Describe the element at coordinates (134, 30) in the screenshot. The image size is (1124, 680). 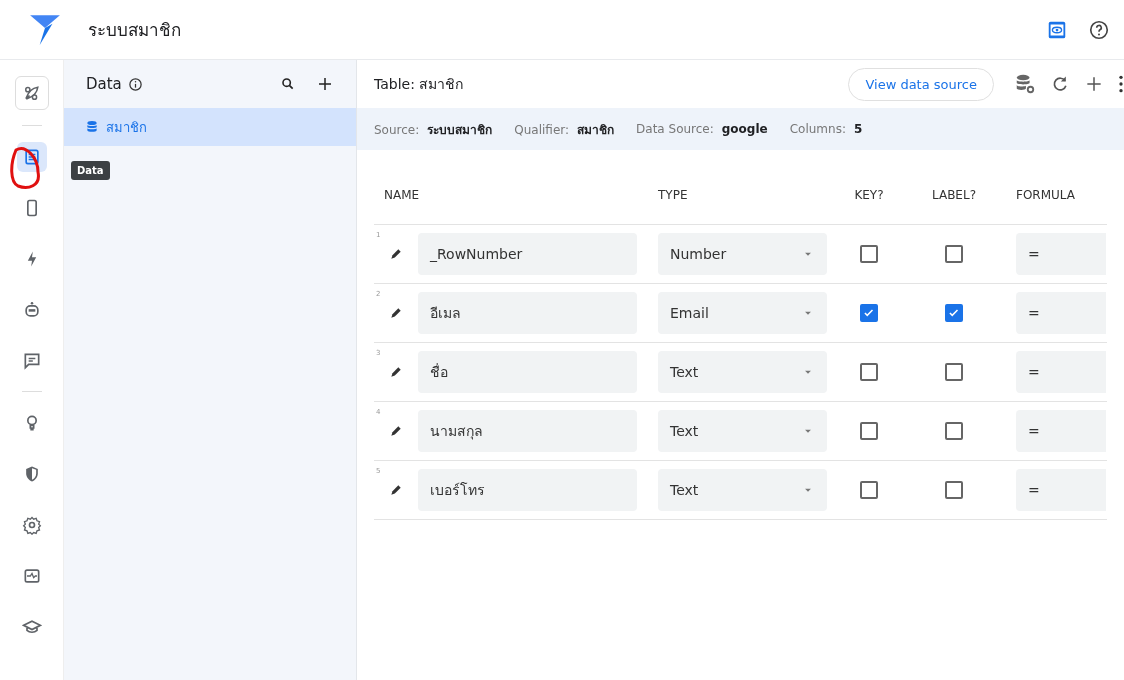
I see `app-title: ระบบสมาชิก` at that location.